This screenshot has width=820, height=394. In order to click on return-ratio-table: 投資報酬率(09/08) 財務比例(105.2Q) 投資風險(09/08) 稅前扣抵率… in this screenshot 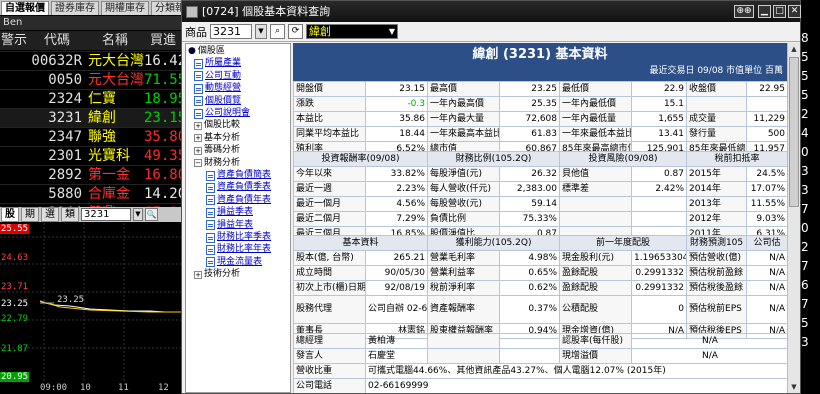, I will do `click(540, 196)`.